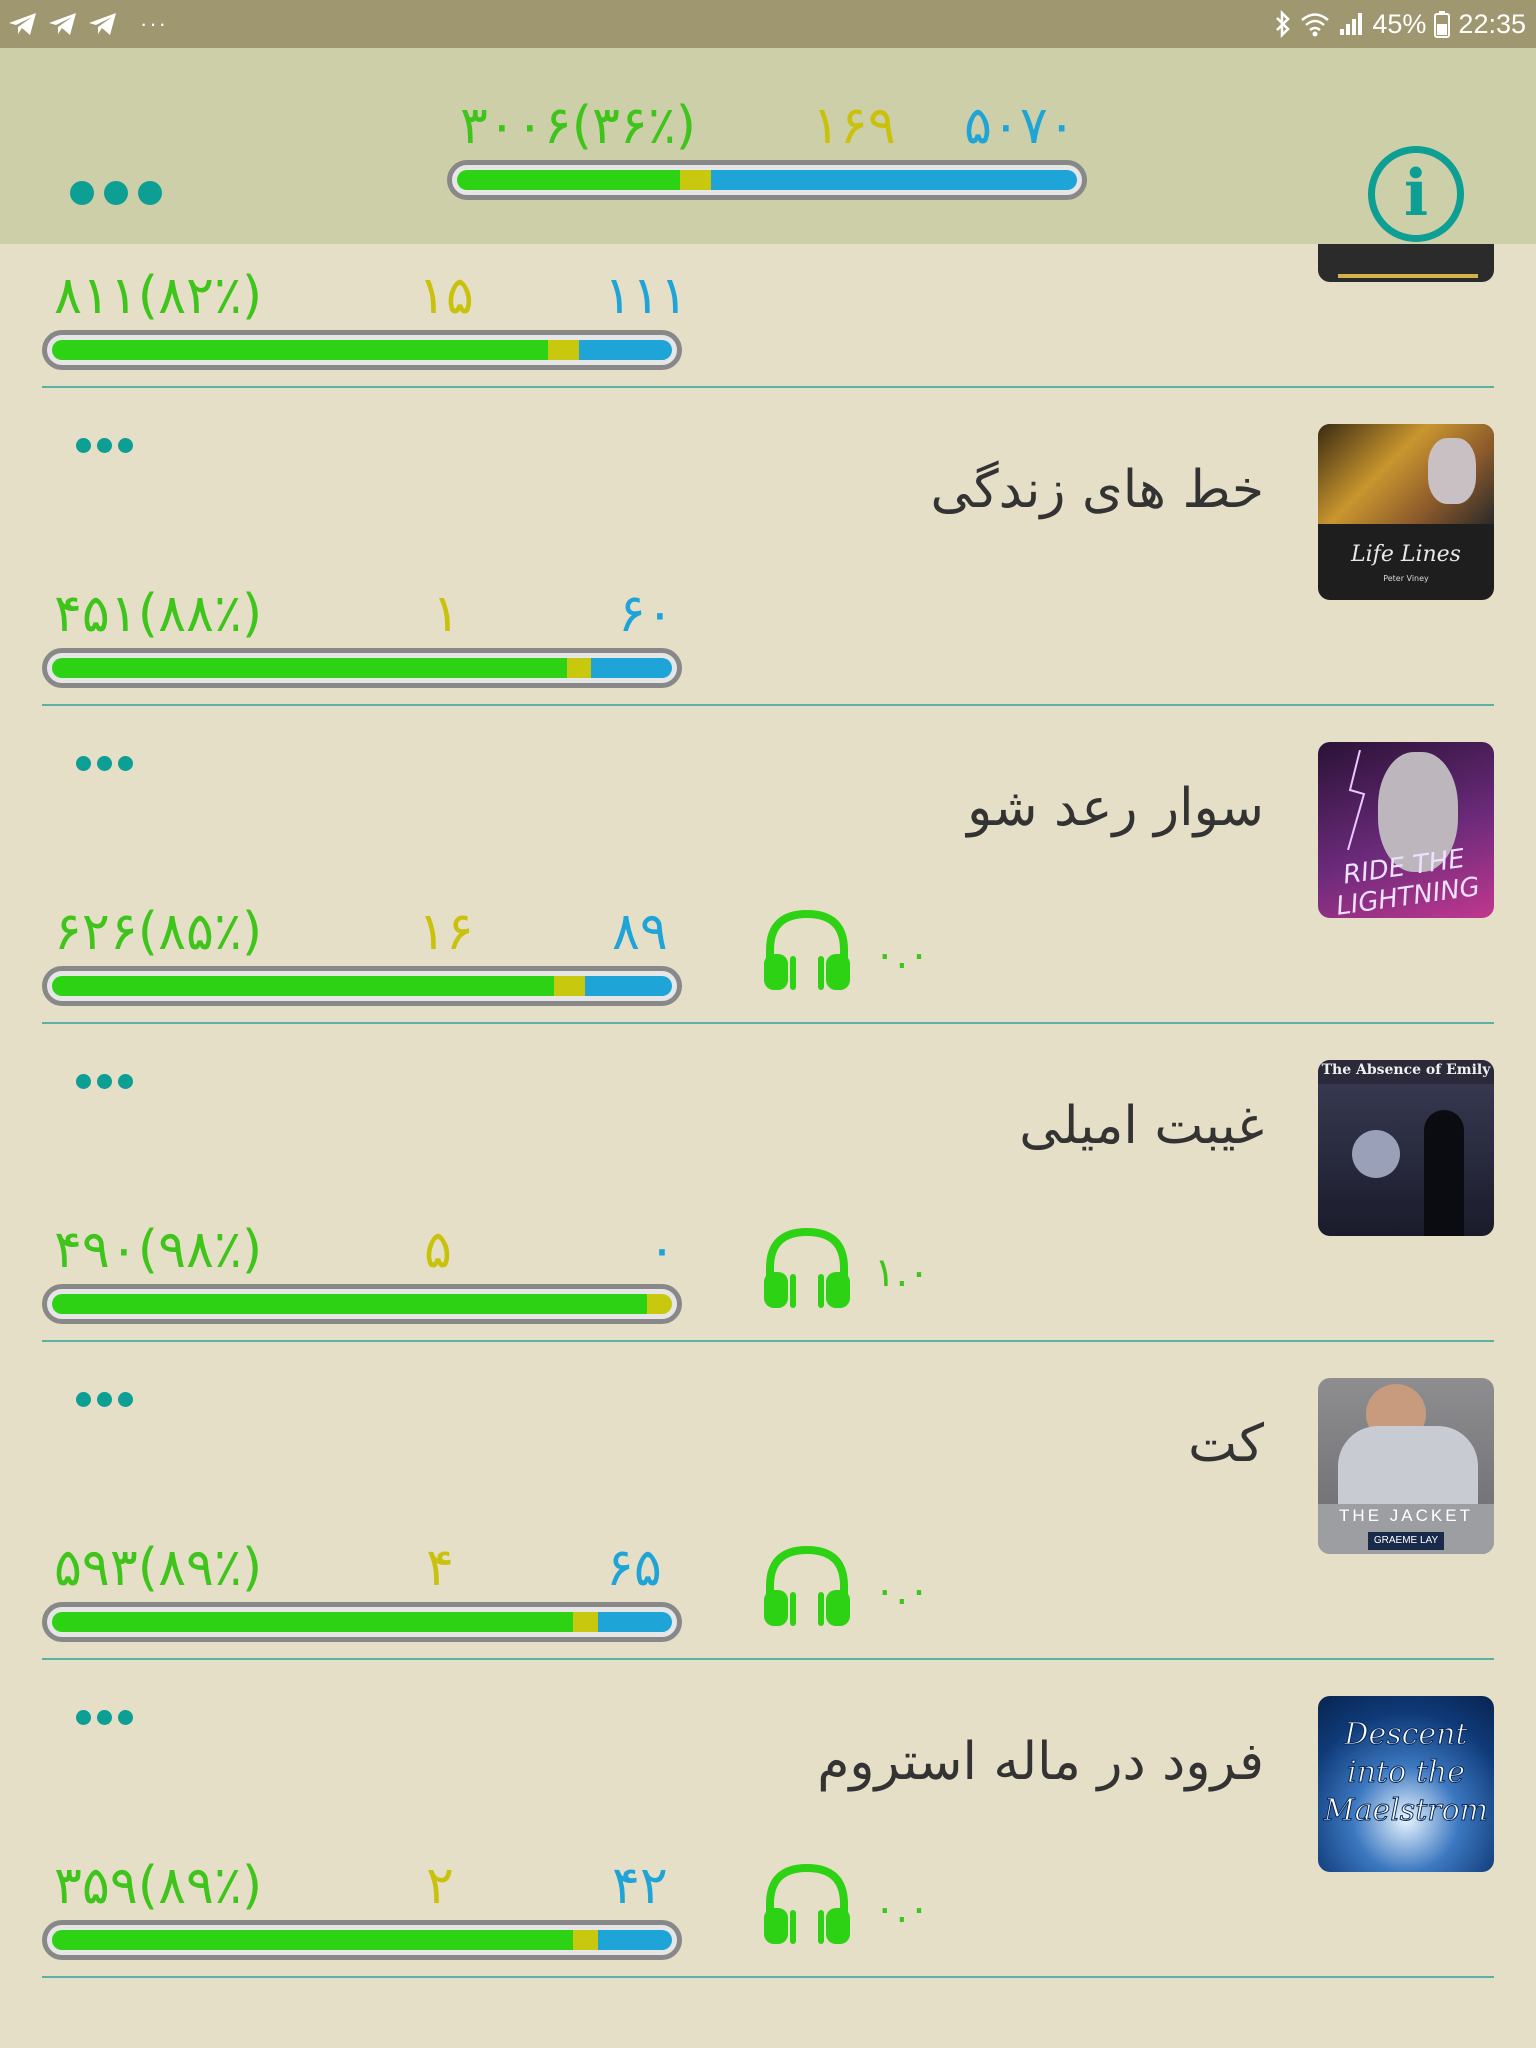 The image size is (1536, 2048). I want to click on known-count: ۶۲۶(۸۵٪), so click(158, 932).